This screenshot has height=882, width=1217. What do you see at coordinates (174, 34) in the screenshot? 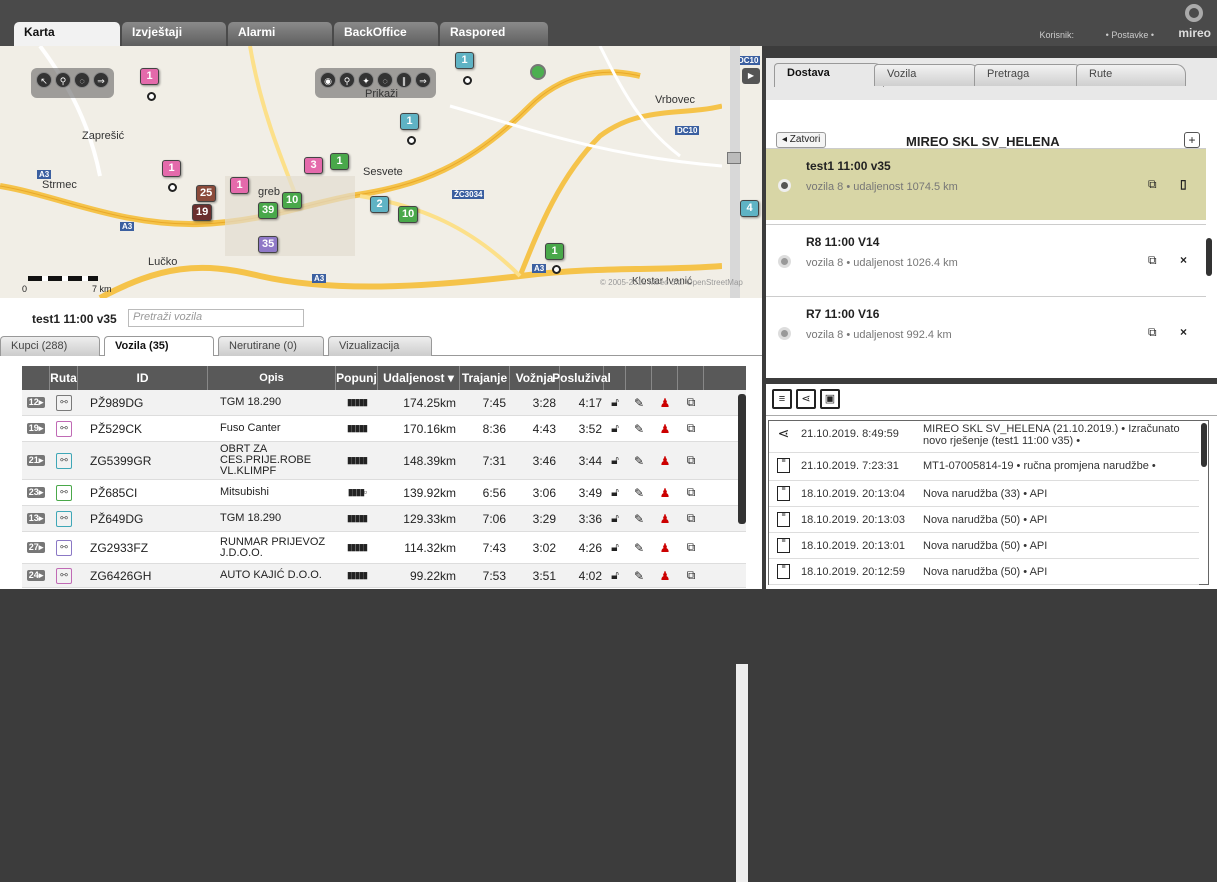
I see `tab-izvjestaji: Izvještaji` at bounding box center [174, 34].